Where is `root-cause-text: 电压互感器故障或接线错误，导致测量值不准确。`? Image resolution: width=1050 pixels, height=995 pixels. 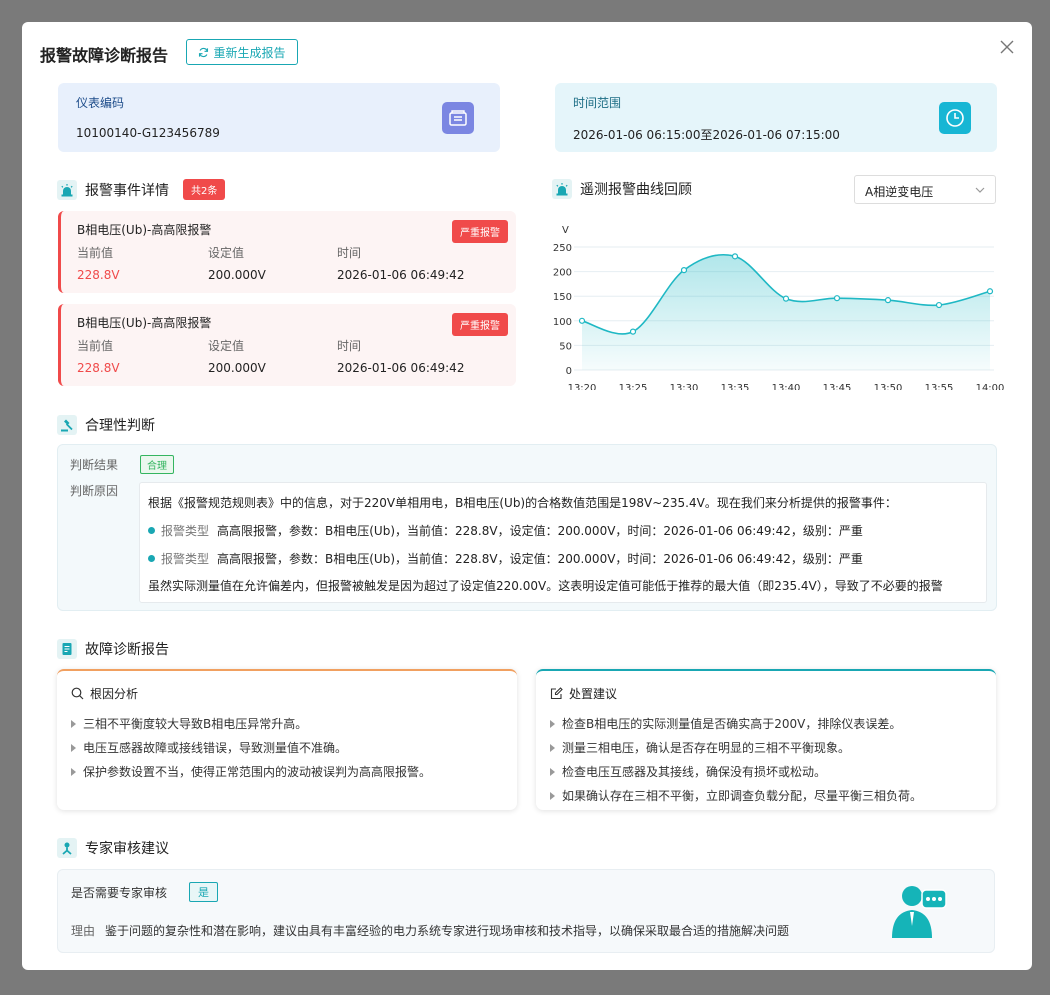
root-cause-text: 电压互感器故障或接线错误，导致测量值不准确。 is located at coordinates (215, 748).